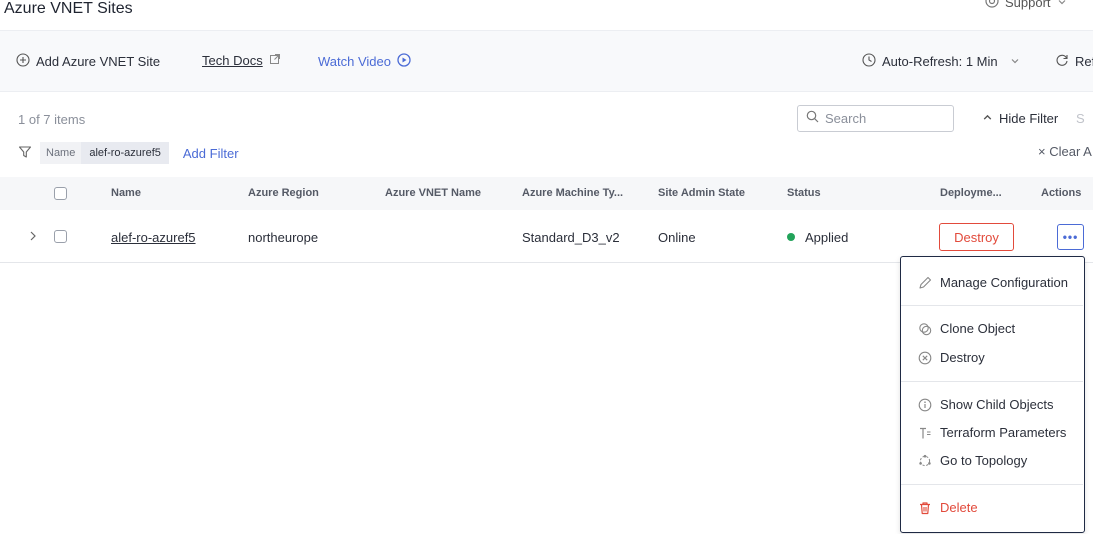  Describe the element at coordinates (1003, 432) in the screenshot. I see `menu-item-label: Terraform Parameters` at that location.